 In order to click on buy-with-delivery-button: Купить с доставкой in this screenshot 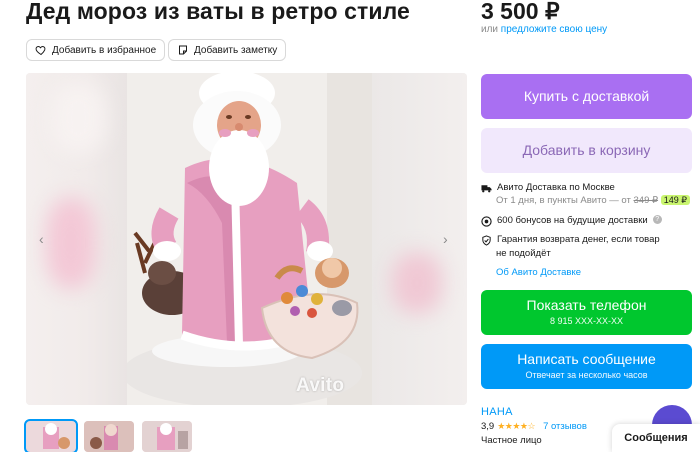, I will do `click(586, 96)`.